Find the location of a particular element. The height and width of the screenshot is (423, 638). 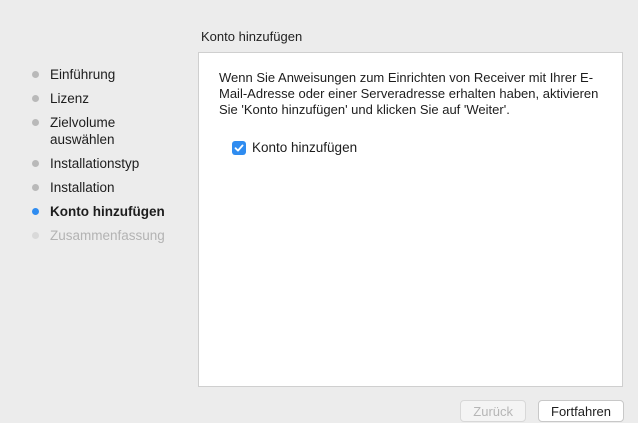

sidebar-step-konto-hinzufuegen: Konto hinzufügen is located at coordinates (97, 211).